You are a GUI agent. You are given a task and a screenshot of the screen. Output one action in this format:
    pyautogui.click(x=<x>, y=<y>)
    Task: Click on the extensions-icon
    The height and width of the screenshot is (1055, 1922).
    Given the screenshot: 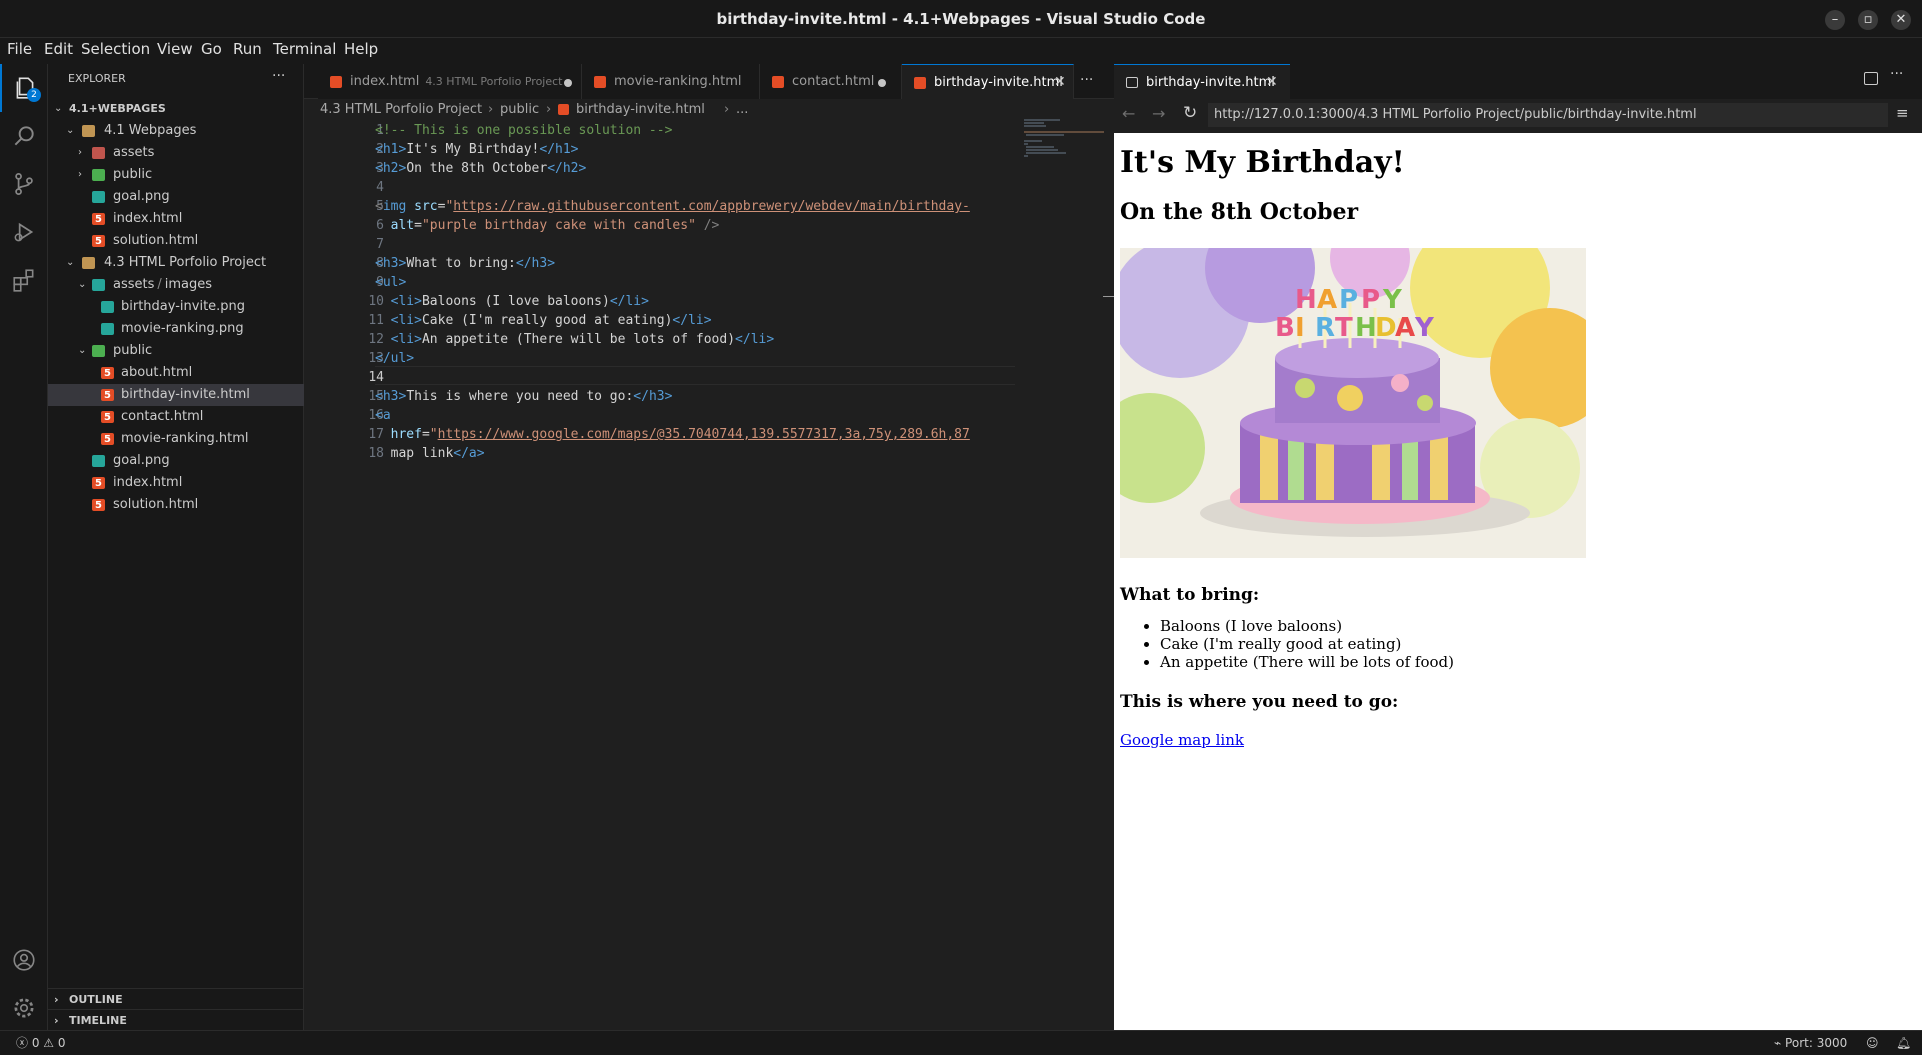 What is the action you would take?
    pyautogui.click(x=24, y=280)
    